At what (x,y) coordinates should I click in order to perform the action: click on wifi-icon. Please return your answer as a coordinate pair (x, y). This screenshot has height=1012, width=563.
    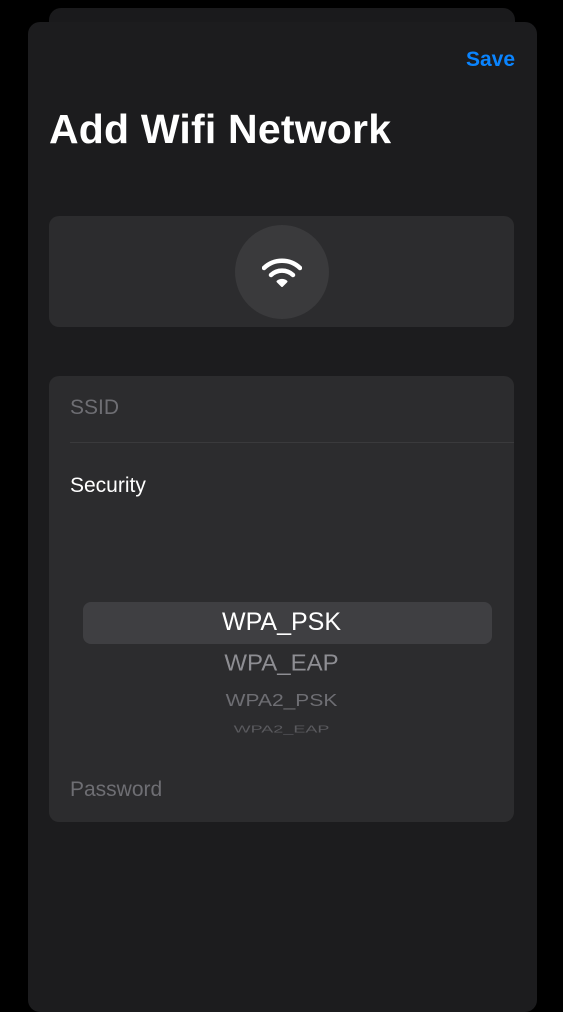
    Looking at the image, I should click on (282, 272).